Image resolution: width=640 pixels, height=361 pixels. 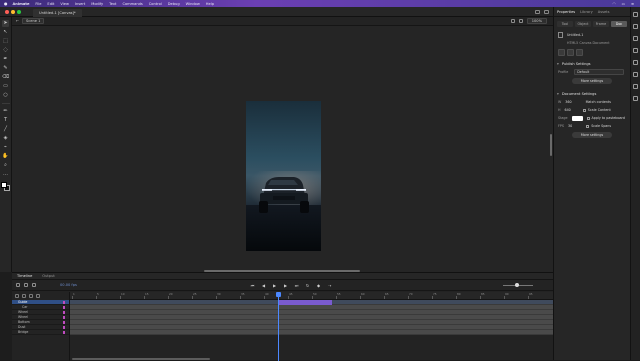 I want to click on menu-commands: Commands, so click(x=132, y=4).